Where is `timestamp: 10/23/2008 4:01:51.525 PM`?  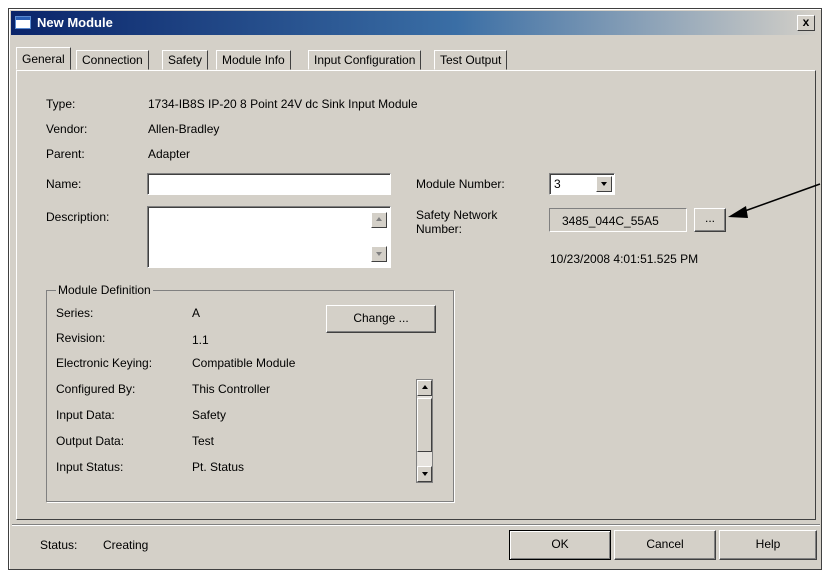
timestamp: 10/23/2008 4:01:51.525 PM is located at coordinates (624, 259).